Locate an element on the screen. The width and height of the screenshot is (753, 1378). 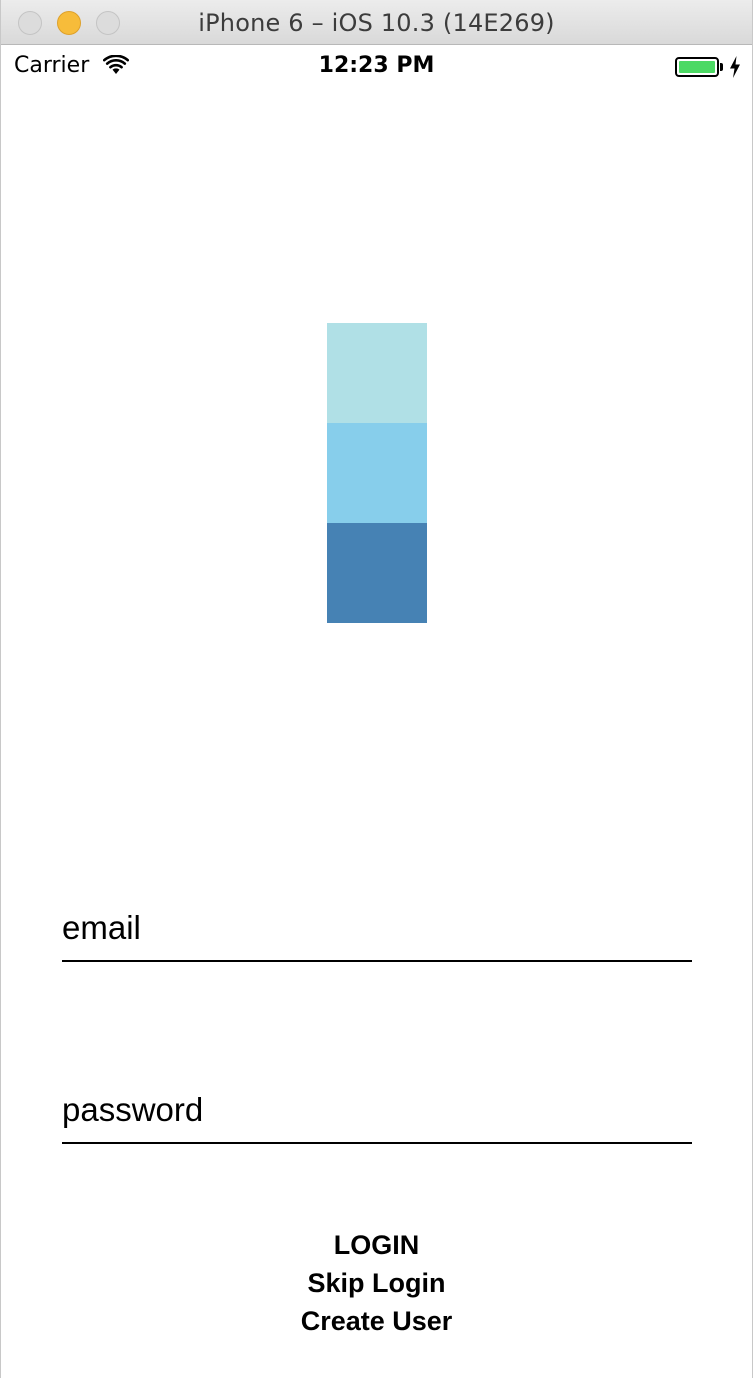
window-title: iPhone 6 – iOS 10.3 (14E269) is located at coordinates (376, 23).